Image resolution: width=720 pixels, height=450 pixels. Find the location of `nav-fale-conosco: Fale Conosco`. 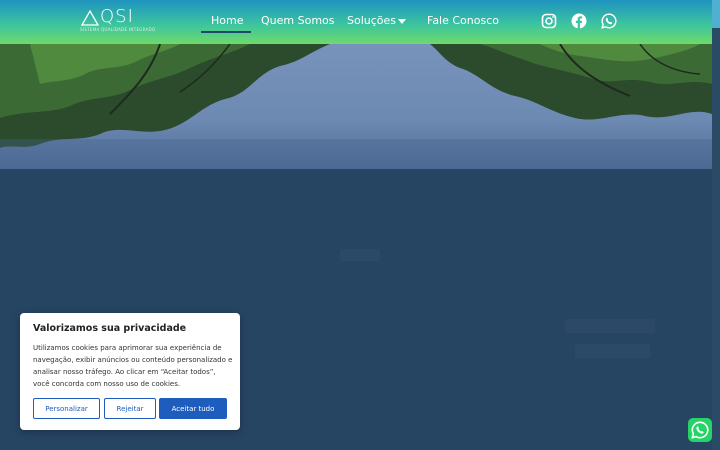

nav-fale-conosco: Fale Conosco is located at coordinates (463, 20).